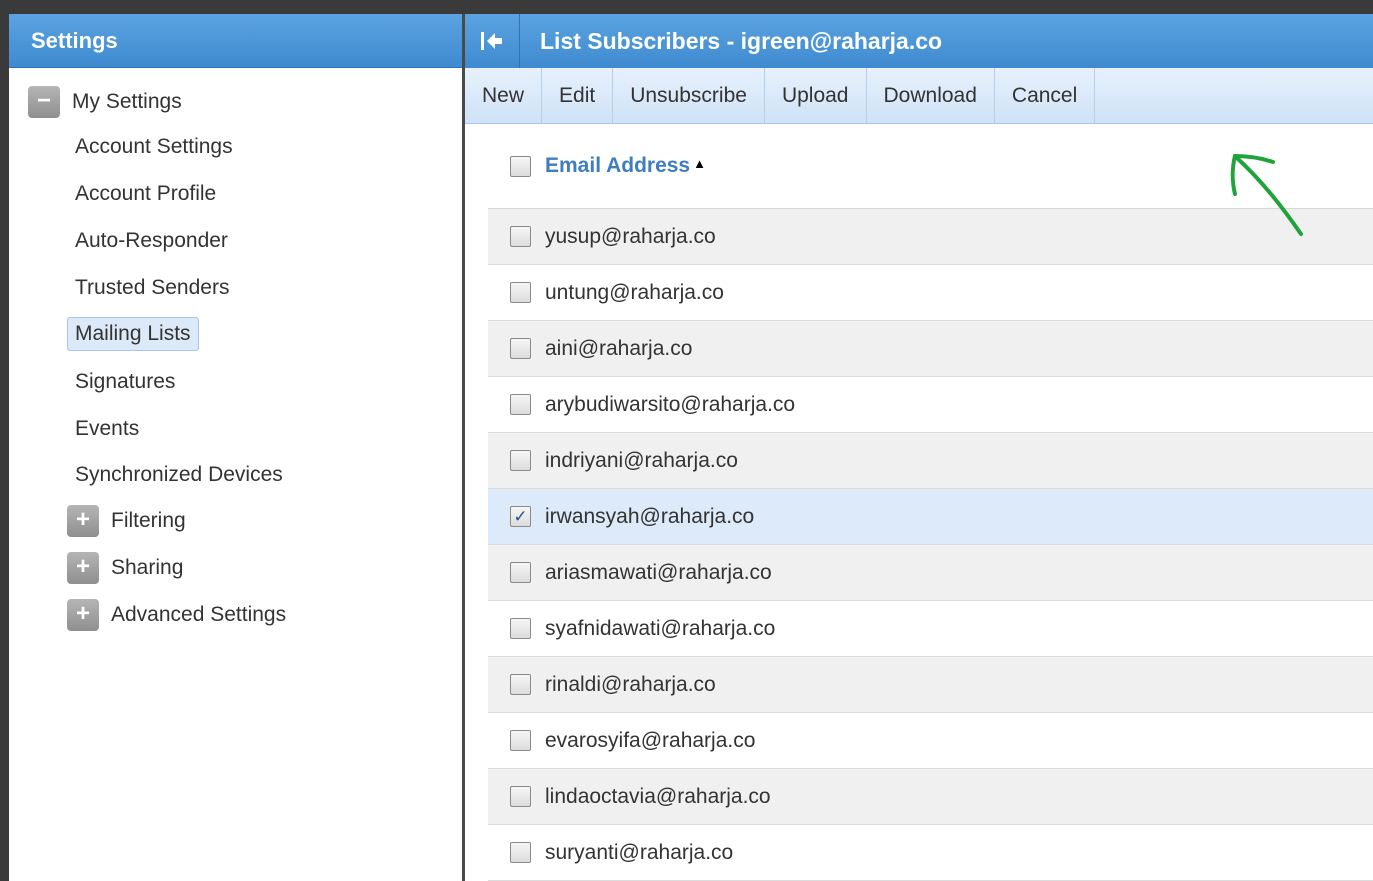 The image size is (1373, 881). I want to click on collapse-left-icon, so click(492, 41).